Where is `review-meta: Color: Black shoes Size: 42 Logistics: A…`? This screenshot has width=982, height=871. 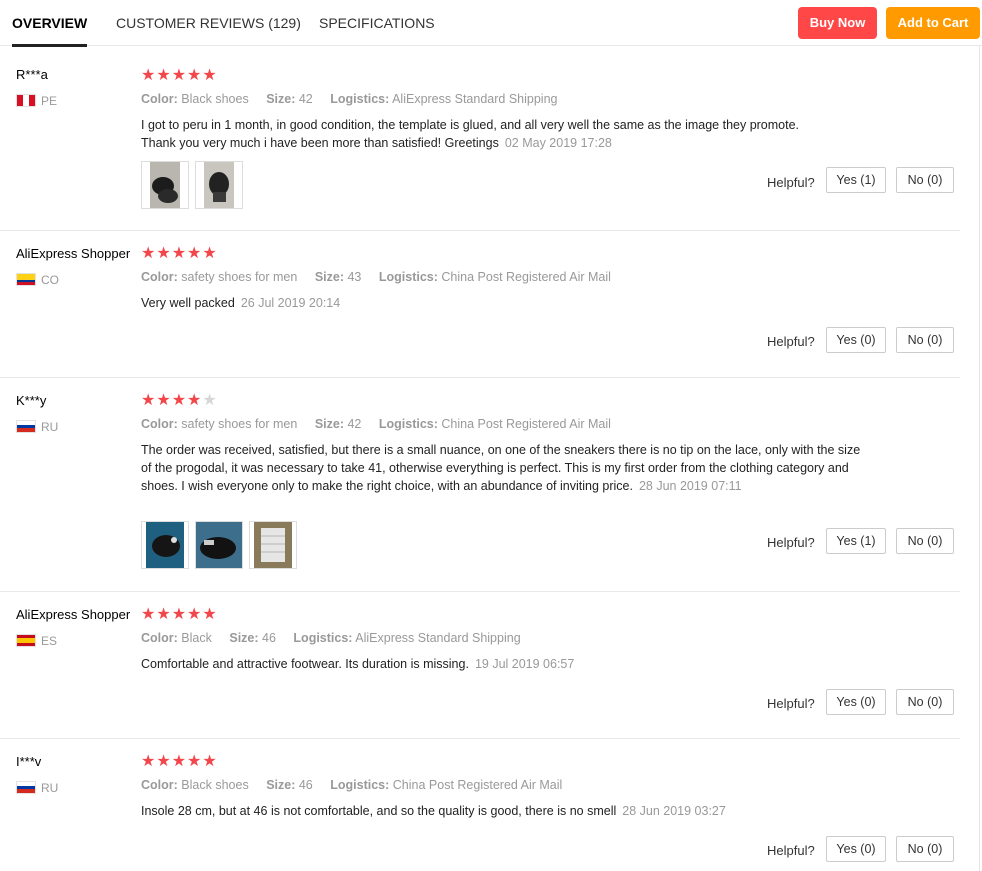
review-meta: Color: Black shoes Size: 42 Logistics: A… is located at coordinates (356, 99).